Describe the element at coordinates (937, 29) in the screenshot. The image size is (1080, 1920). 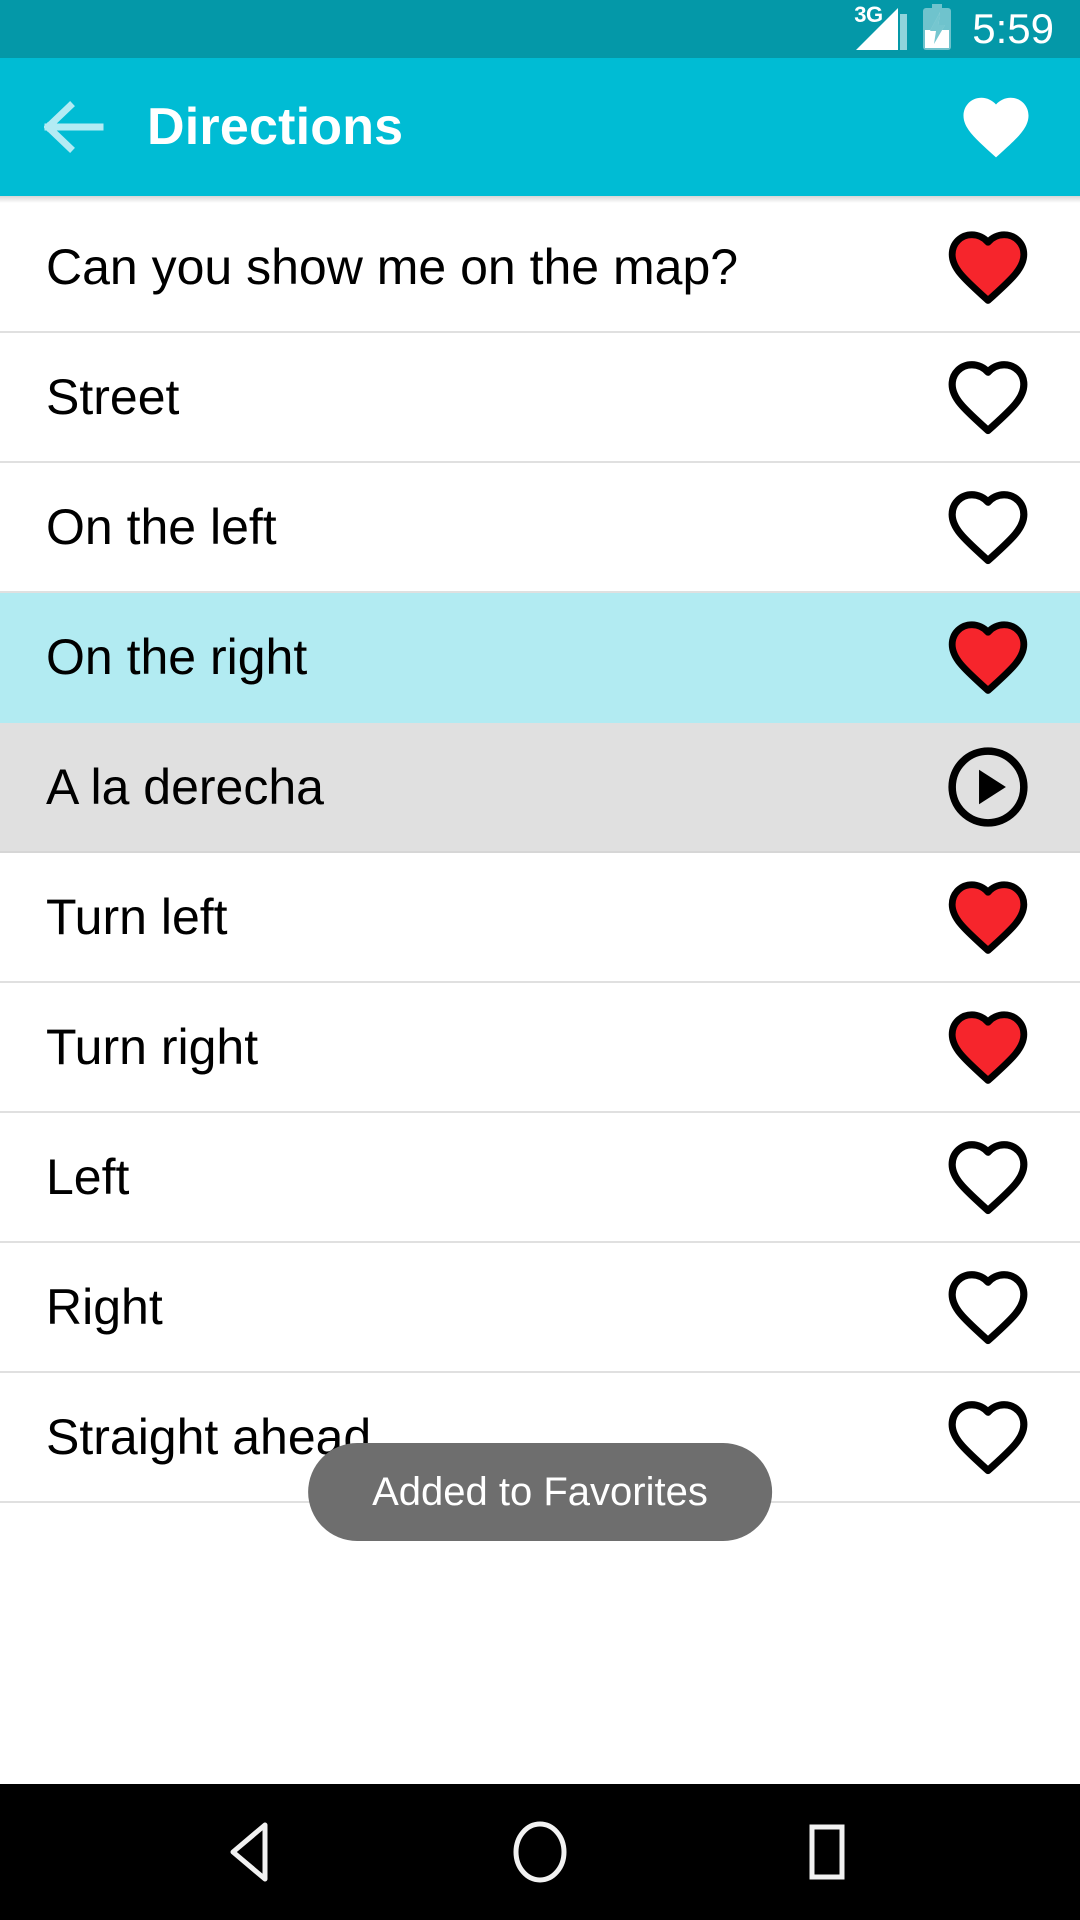
I see `battery-charging-icon` at that location.